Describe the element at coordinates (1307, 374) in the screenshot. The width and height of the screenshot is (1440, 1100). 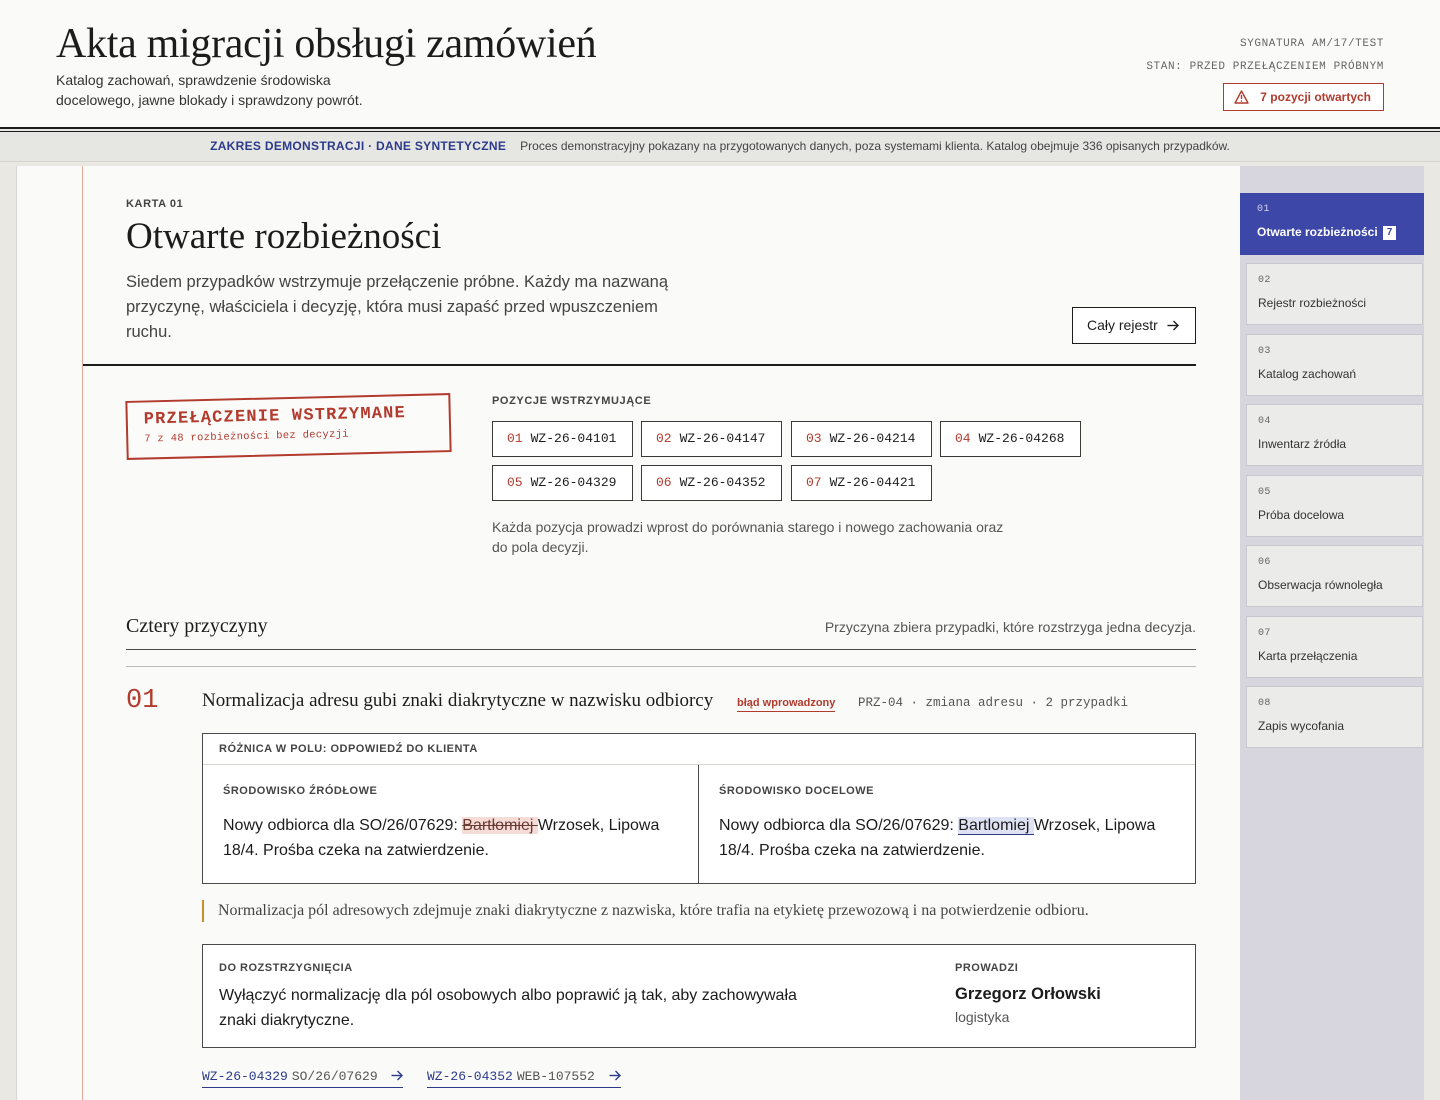
I see `nav-label: Katalog zachowań` at that location.